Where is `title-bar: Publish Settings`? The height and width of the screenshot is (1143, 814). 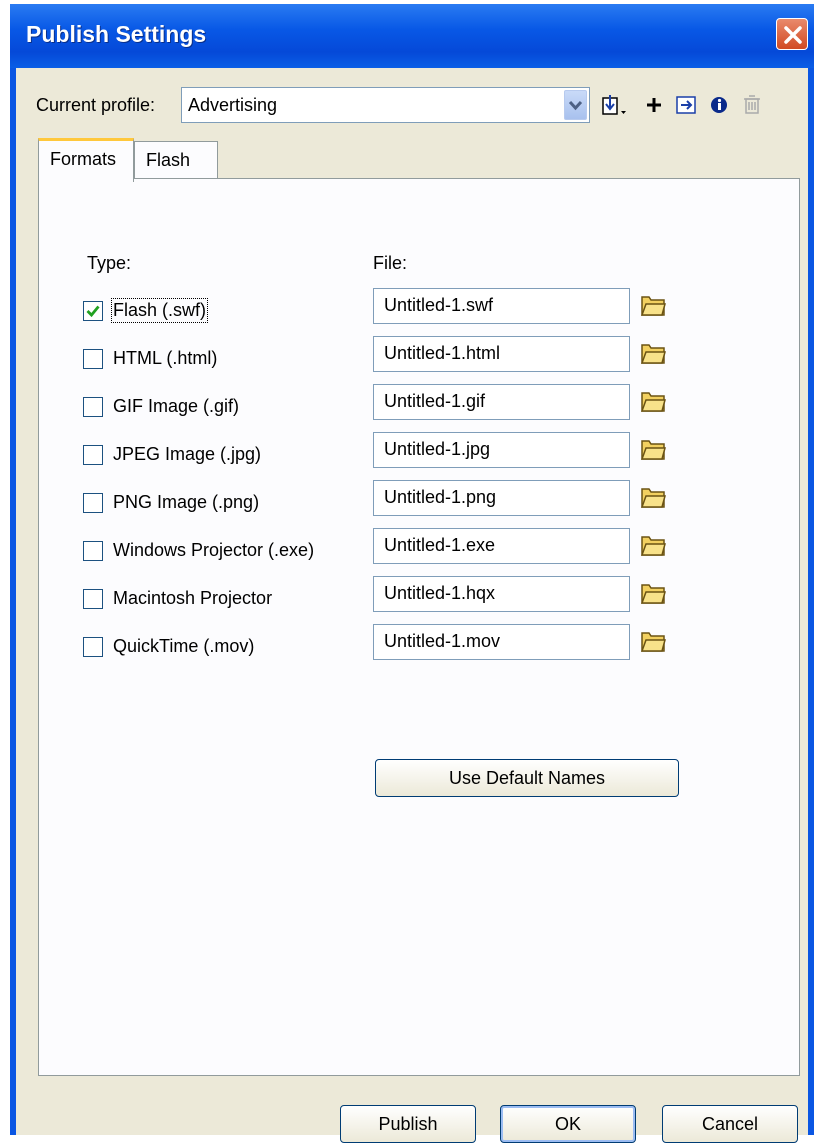
title-bar: Publish Settings is located at coordinates (412, 36).